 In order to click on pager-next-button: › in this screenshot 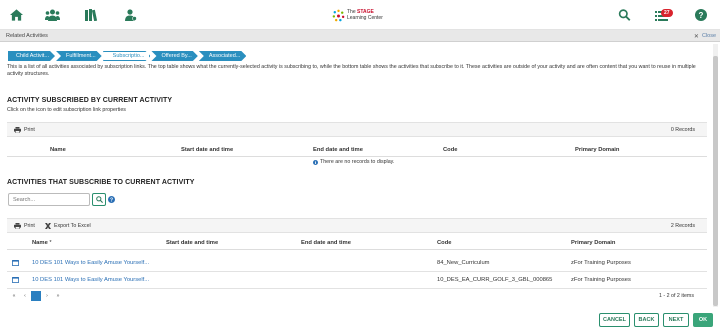, I will do `click(47, 296)`.